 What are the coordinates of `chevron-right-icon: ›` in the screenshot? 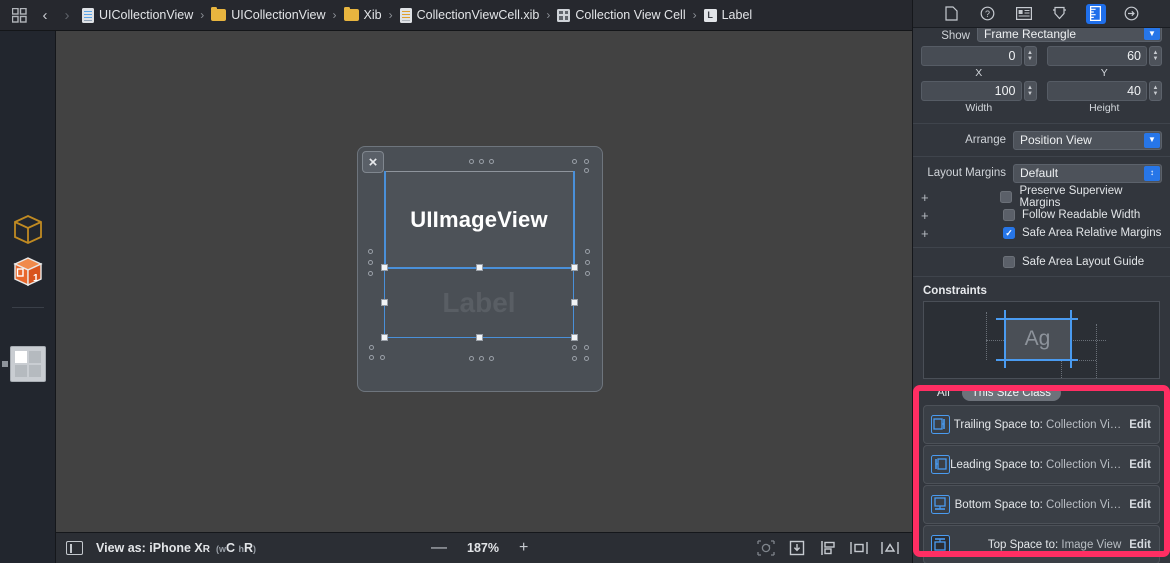 It's located at (67, 15).